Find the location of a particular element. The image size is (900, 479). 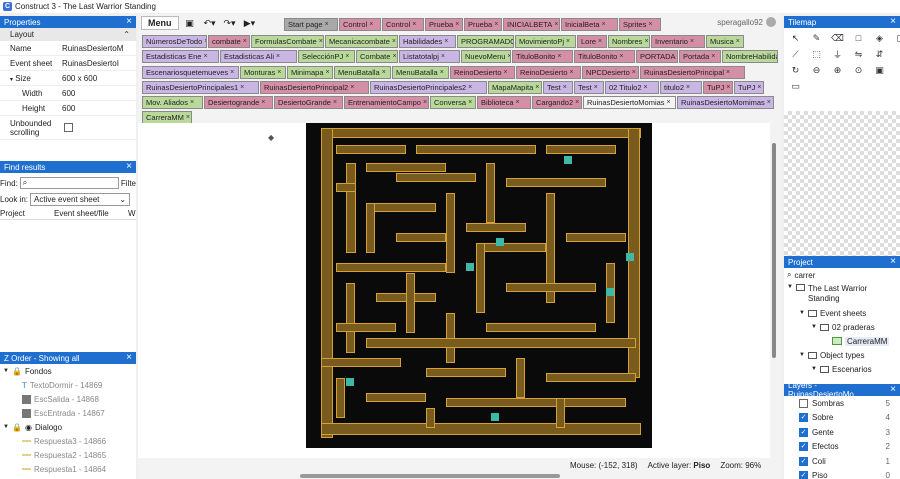

prop-row-height: Height 600 is located at coordinates (68, 108).